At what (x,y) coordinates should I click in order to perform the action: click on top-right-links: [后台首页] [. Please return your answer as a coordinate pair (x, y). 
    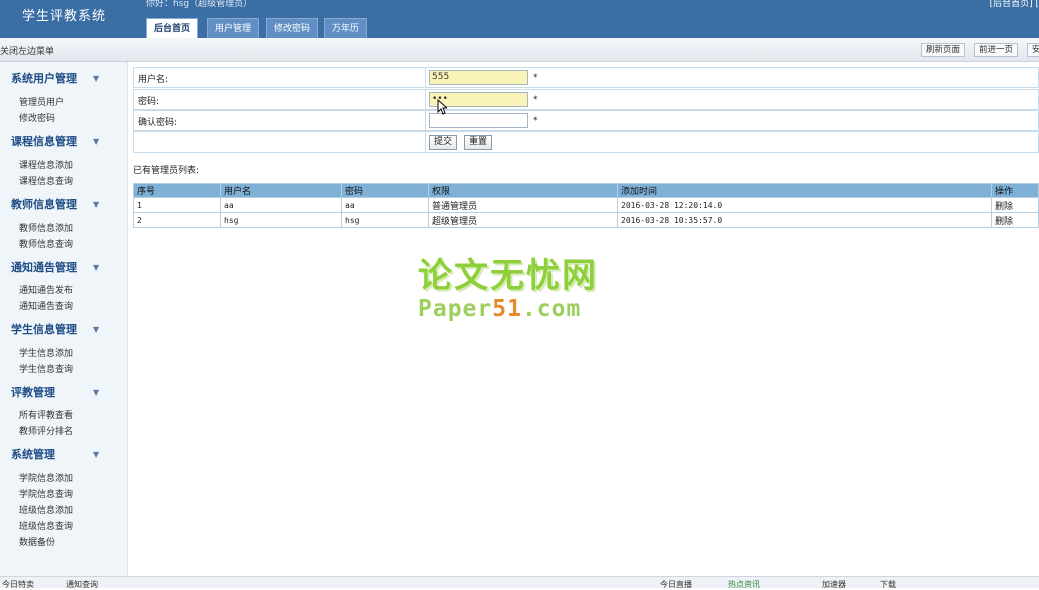
    Looking at the image, I should click on (1014, 4).